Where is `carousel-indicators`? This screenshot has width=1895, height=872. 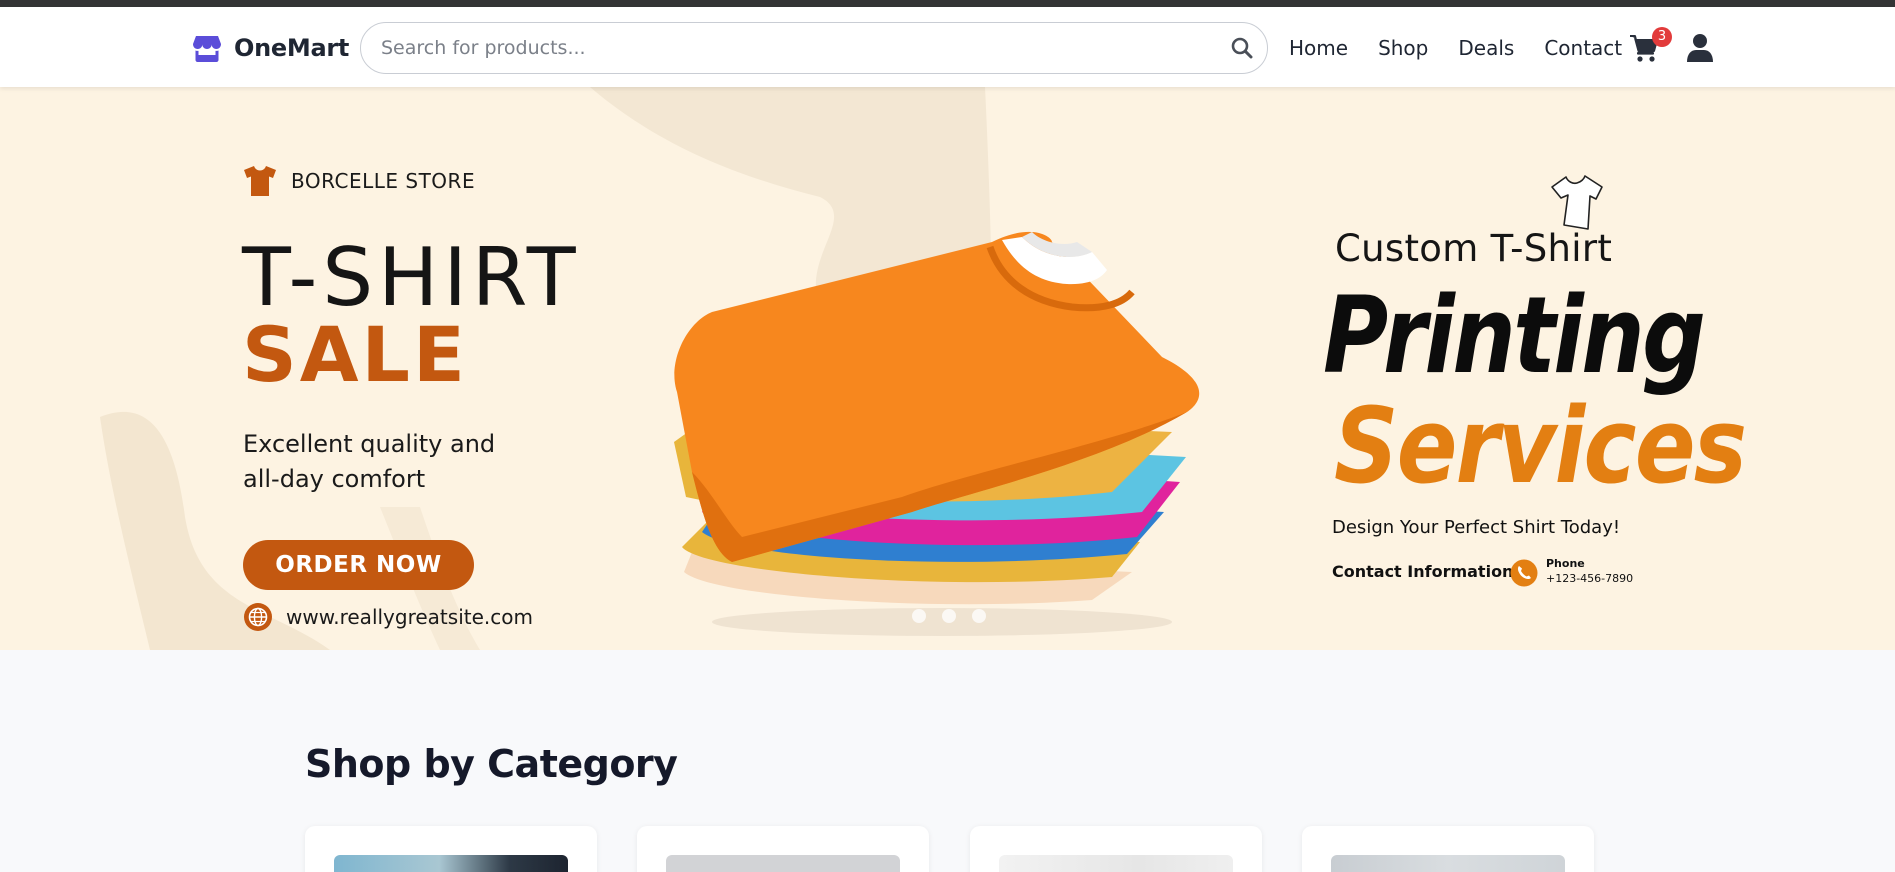 carousel-indicators is located at coordinates (957, 616).